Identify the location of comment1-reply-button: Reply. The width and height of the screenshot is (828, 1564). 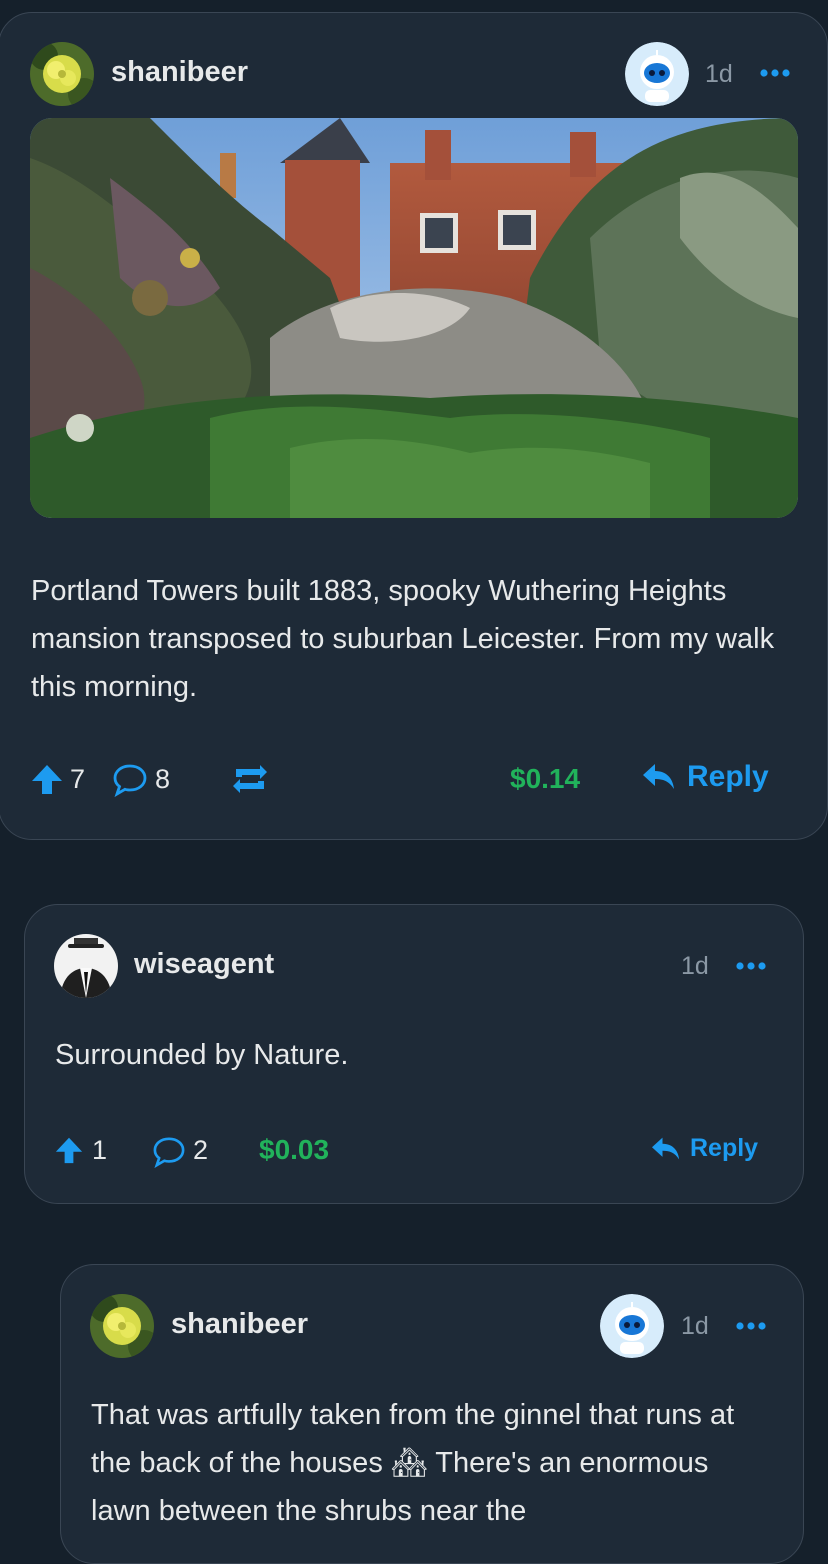
(704, 1148).